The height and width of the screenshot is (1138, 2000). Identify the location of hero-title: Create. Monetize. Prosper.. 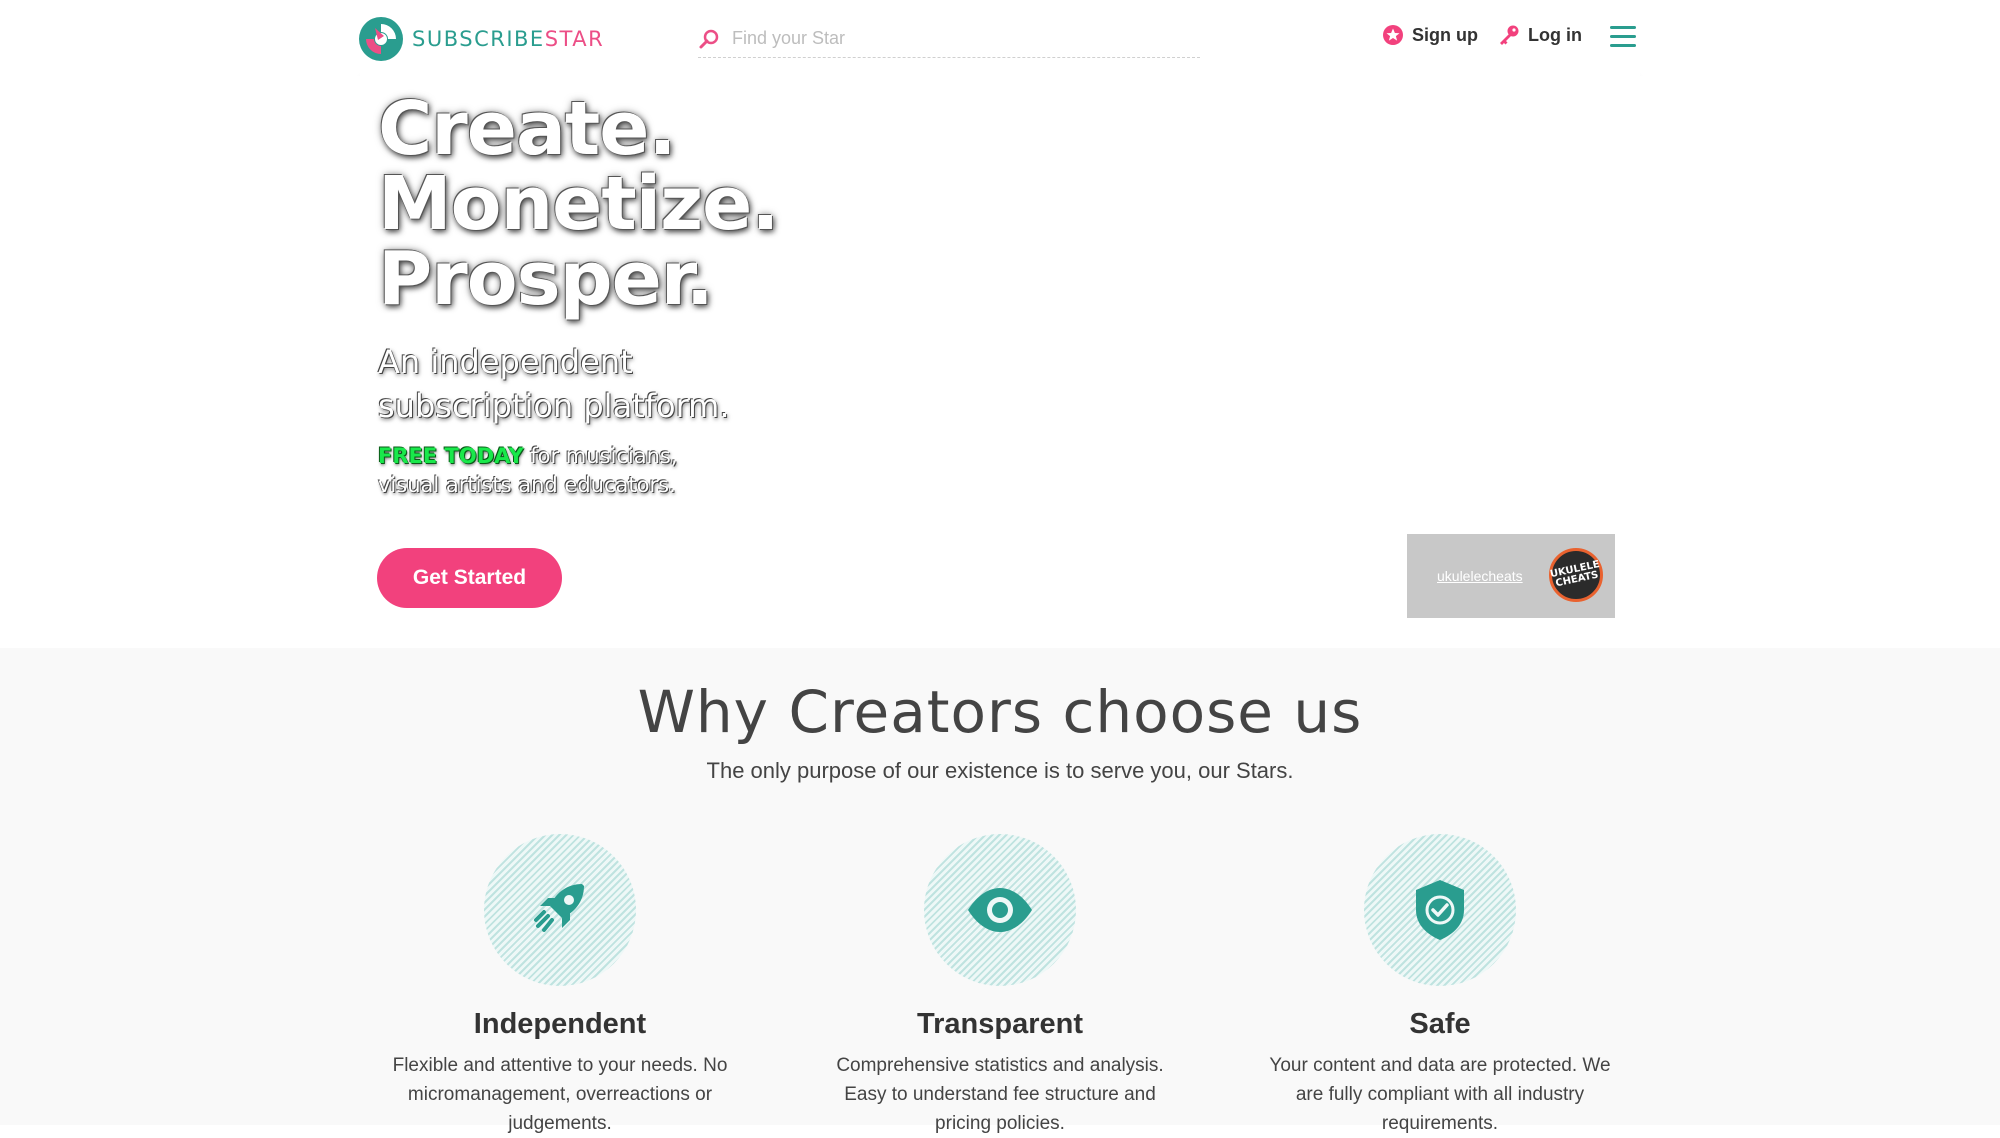
(578, 204).